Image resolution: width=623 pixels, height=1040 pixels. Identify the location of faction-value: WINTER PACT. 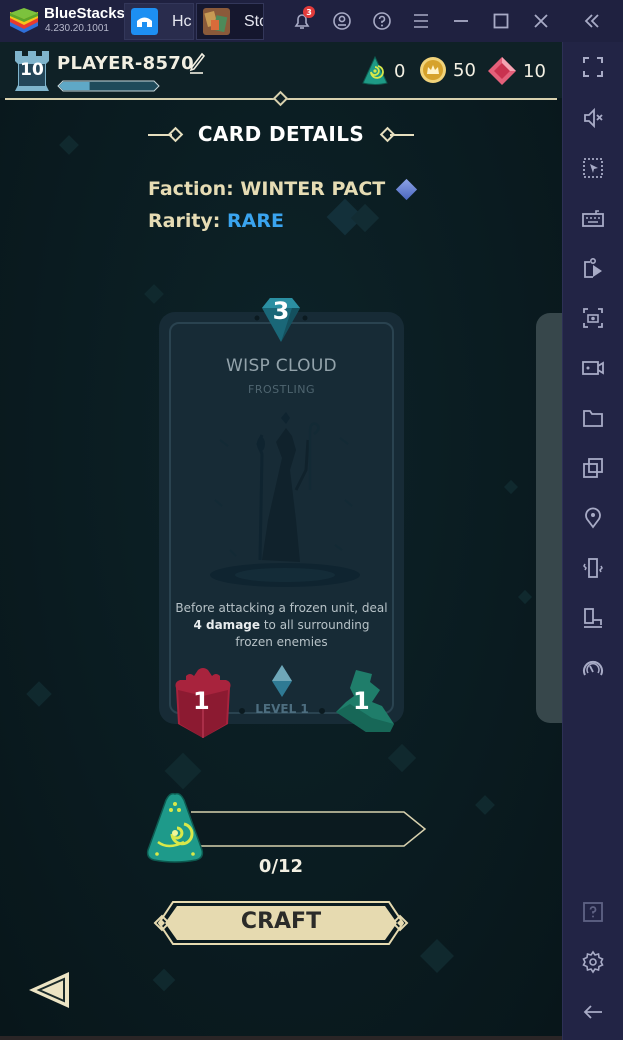
(313, 189).